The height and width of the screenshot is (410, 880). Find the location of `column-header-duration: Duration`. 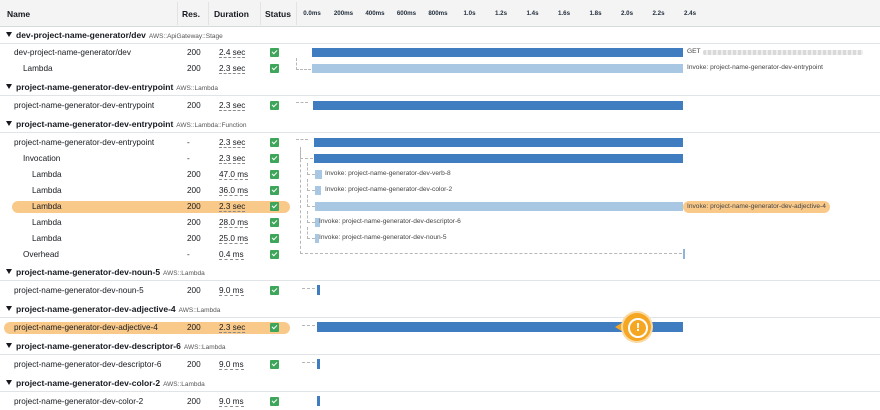

column-header-duration: Duration is located at coordinates (231, 14).